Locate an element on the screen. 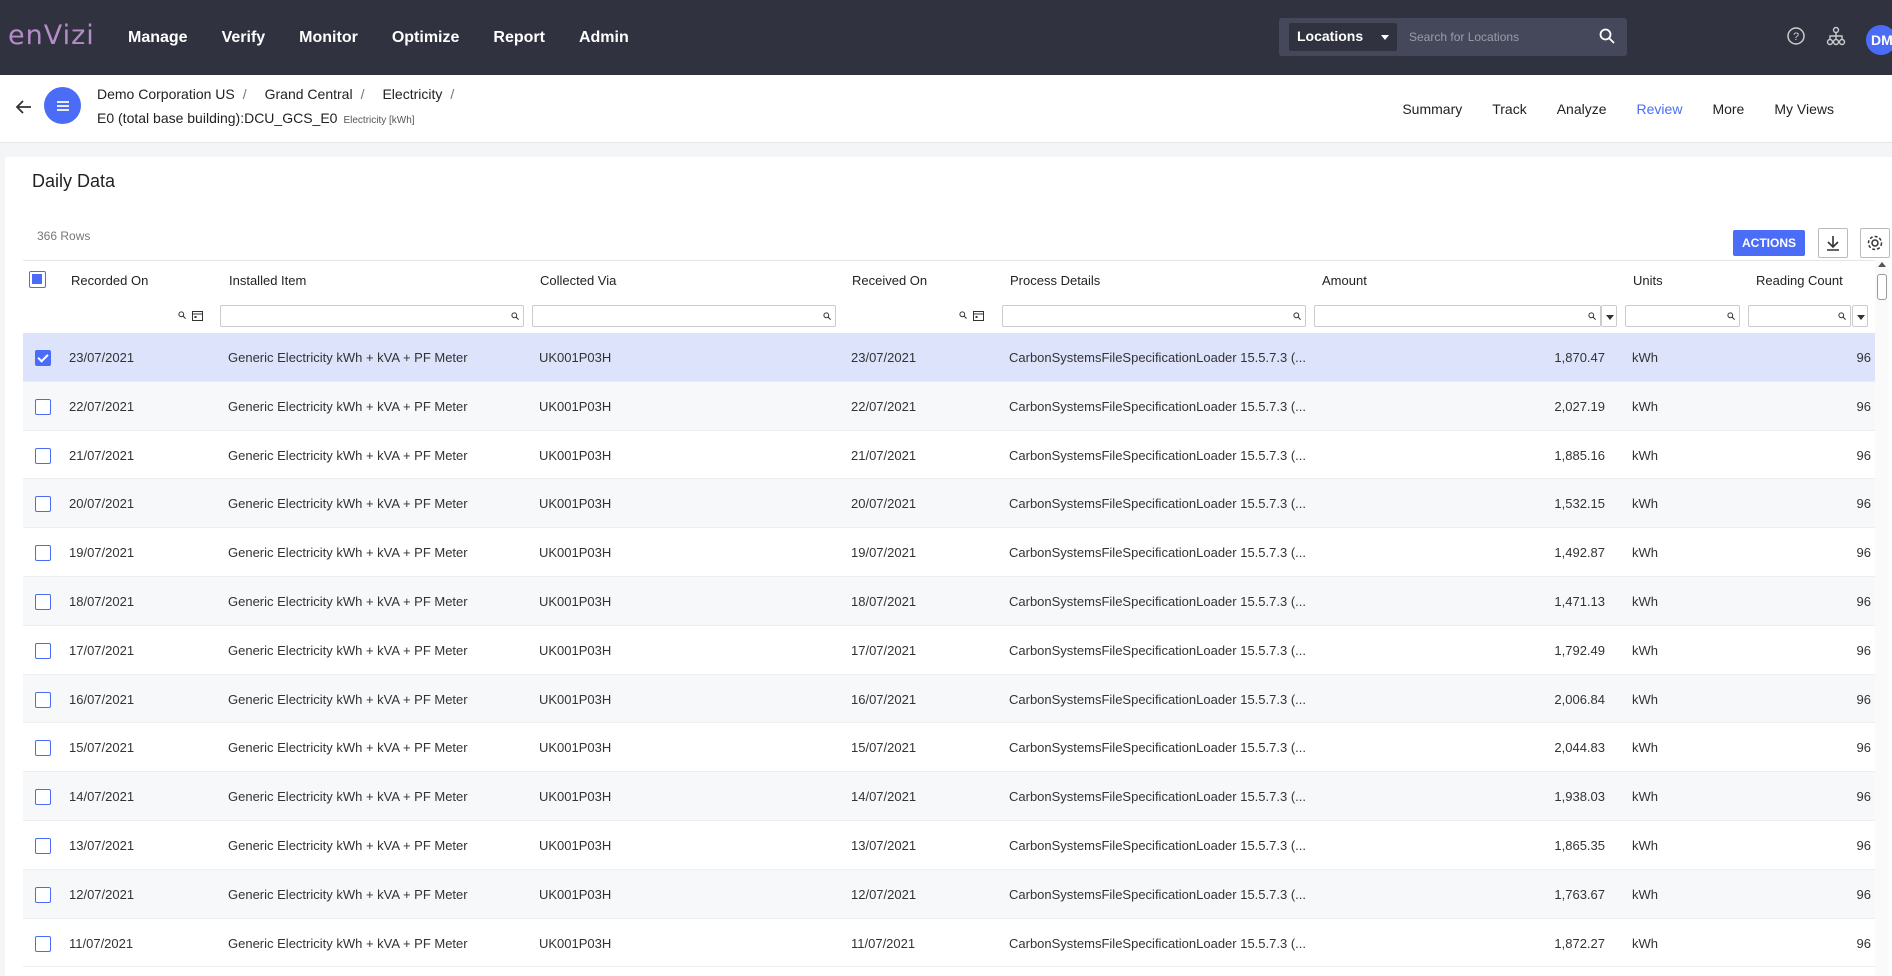 The image size is (1892, 976). cell-recorded-on: 18/07/2021 is located at coordinates (102, 601).